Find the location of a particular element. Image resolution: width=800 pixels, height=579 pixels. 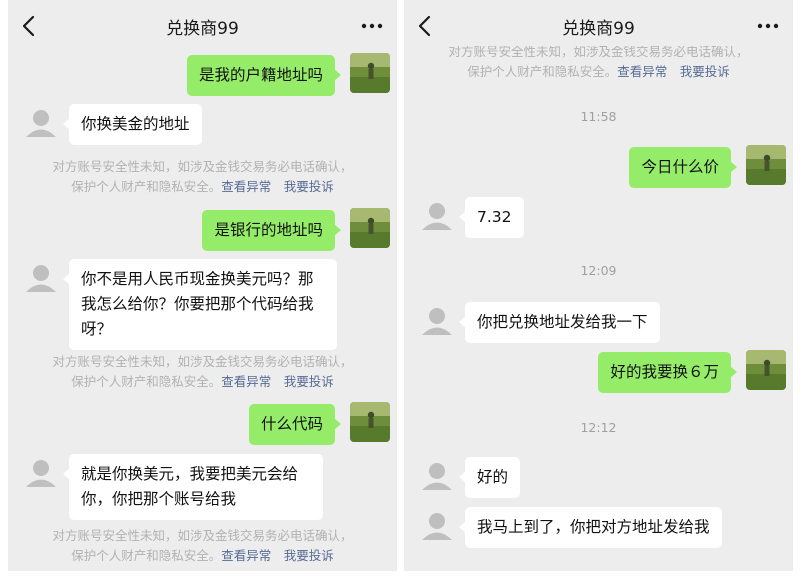

message-bubble-sent: 是我的户籍地址吗 is located at coordinates (264, 75).